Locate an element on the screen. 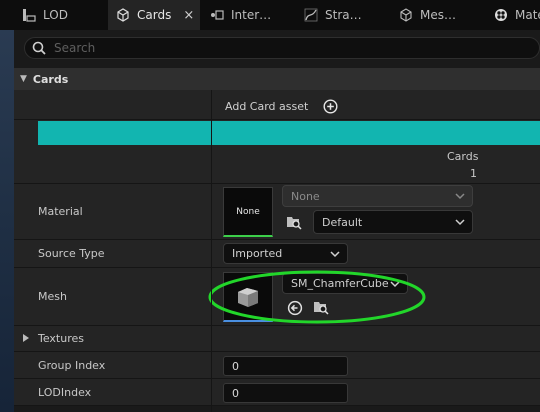 The image size is (540, 412). cards-count-value: 1 is located at coordinates (473, 173).